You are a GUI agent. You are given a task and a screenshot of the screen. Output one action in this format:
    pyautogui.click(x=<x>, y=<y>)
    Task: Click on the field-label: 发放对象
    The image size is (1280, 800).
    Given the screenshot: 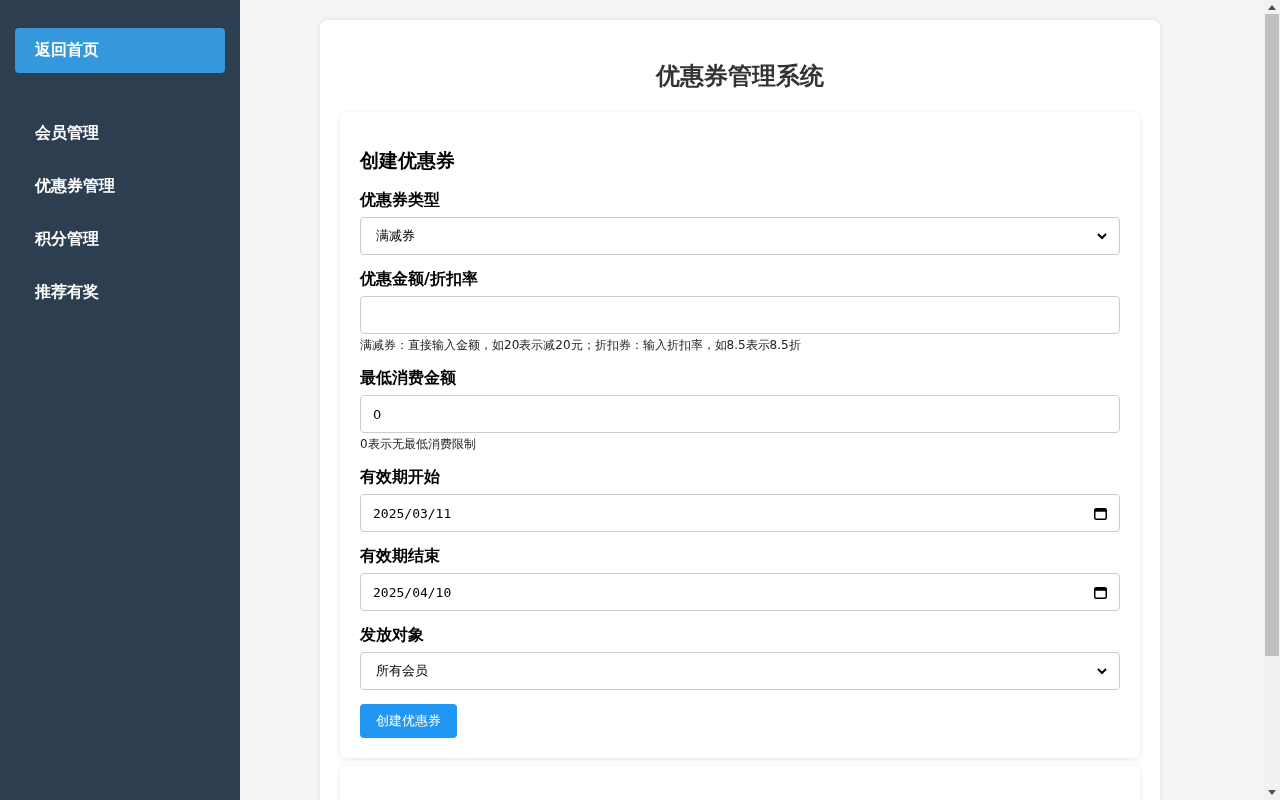 What is the action you would take?
    pyautogui.click(x=392, y=635)
    